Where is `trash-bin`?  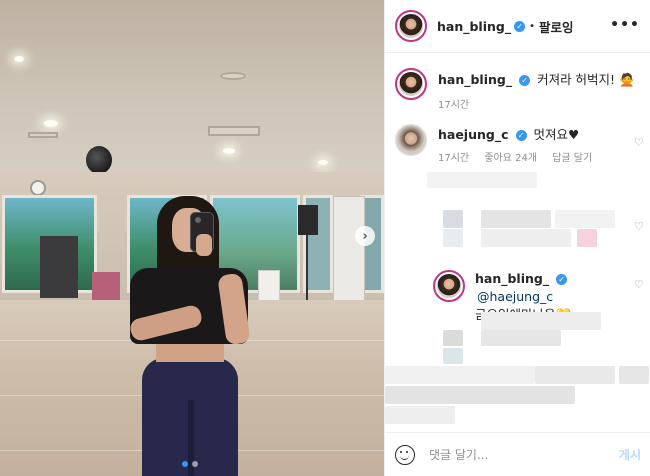 trash-bin is located at coordinates (269, 286).